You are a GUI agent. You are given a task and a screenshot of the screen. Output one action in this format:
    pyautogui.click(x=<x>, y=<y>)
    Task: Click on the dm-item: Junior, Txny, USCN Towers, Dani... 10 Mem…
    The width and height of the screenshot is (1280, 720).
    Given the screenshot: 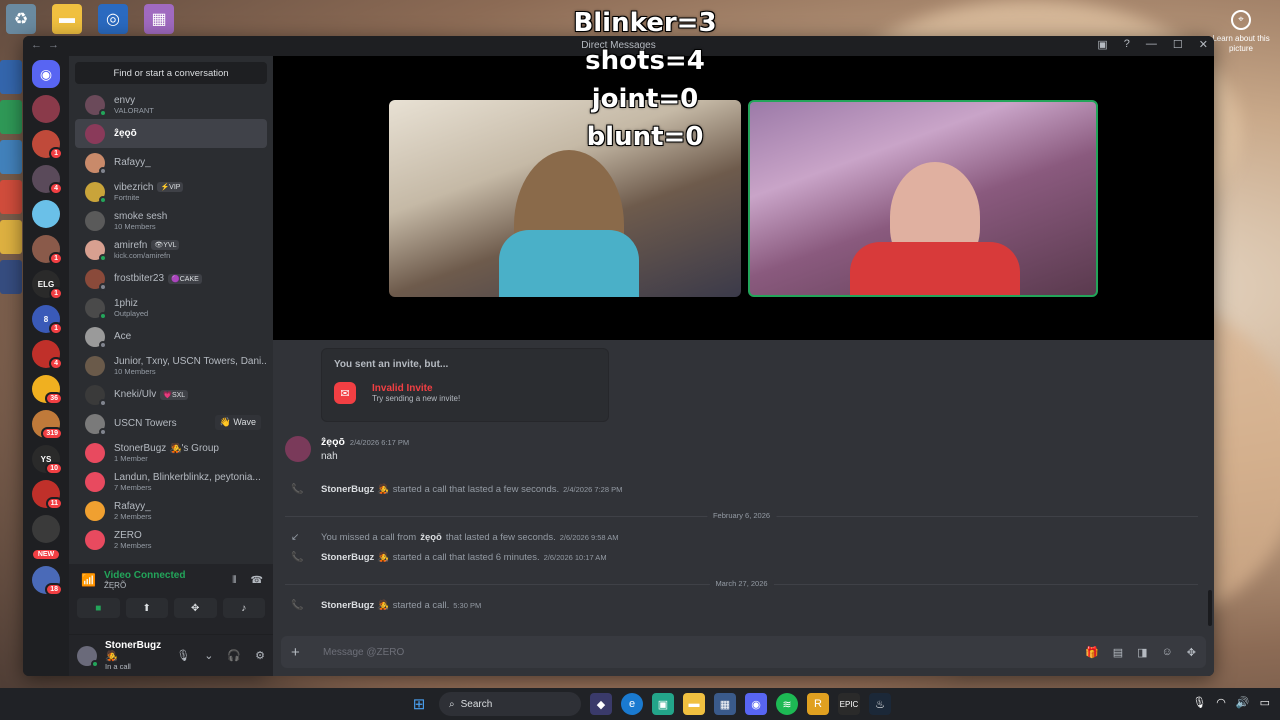 What is the action you would take?
    pyautogui.click(x=171, y=365)
    